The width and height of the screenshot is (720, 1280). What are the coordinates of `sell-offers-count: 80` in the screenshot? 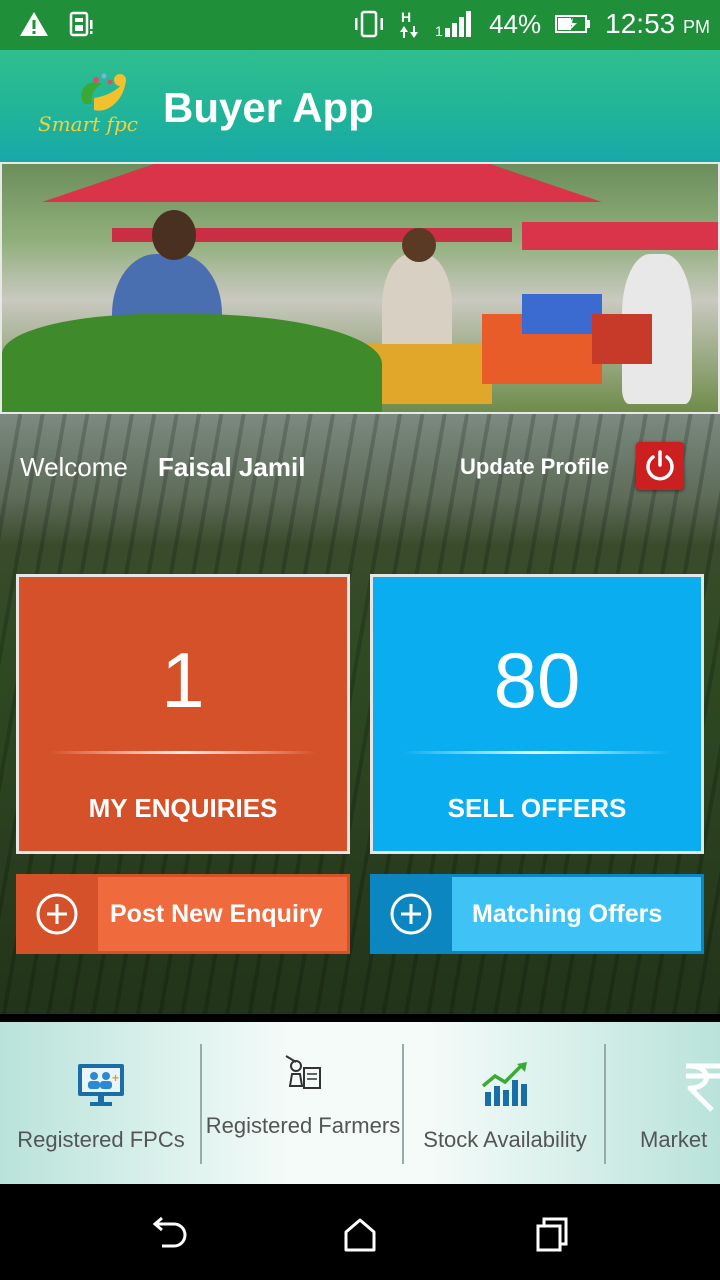 It's located at (537, 680).